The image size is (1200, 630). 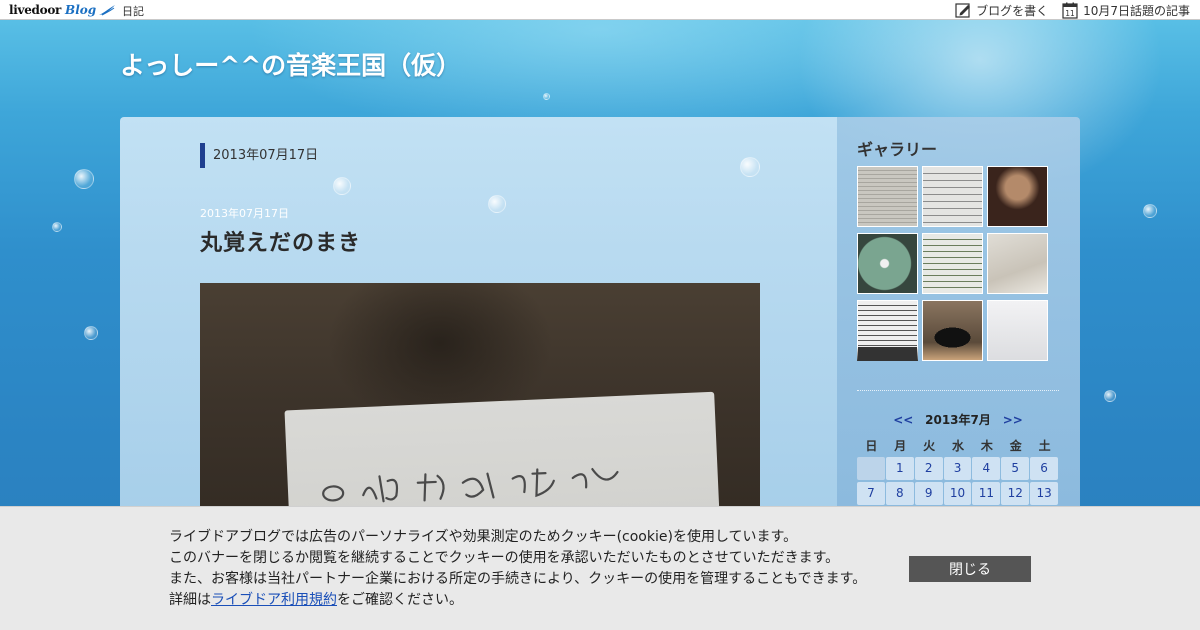 What do you see at coordinates (871, 468) in the screenshot?
I see `calendar-day-empty` at bounding box center [871, 468].